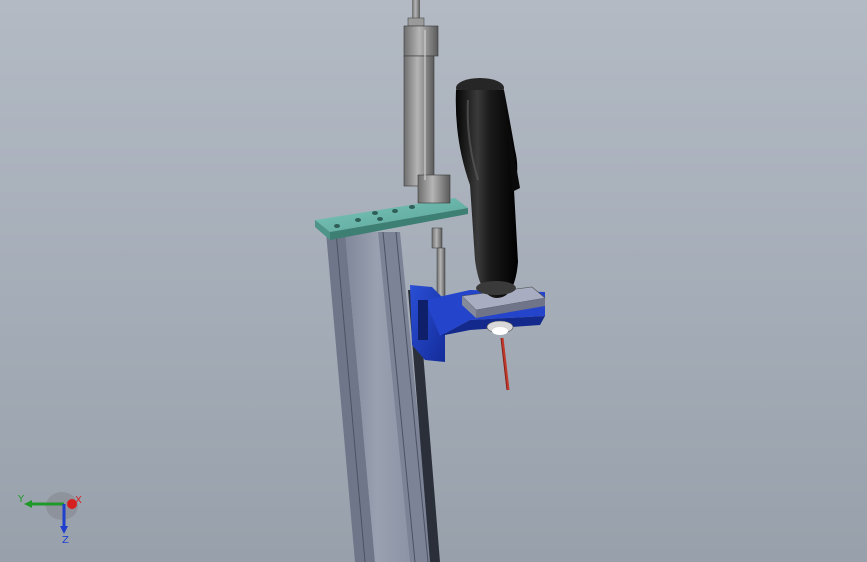  What do you see at coordinates (500, 355) in the screenshot?
I see `probe-tip` at bounding box center [500, 355].